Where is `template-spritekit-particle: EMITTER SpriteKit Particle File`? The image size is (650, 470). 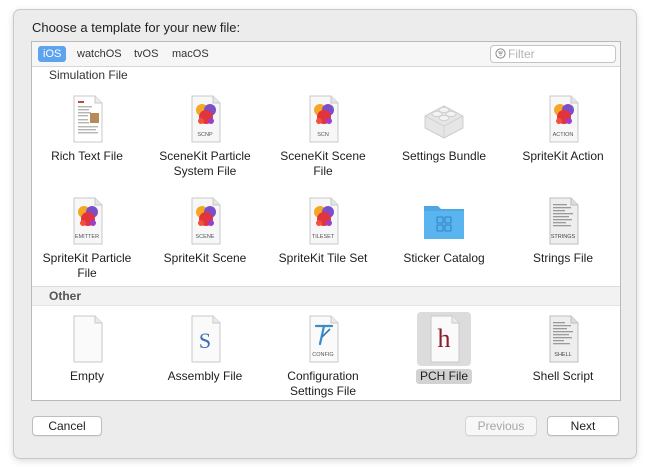 template-spritekit-particle: EMITTER SpriteKit Particle File is located at coordinates (87, 238).